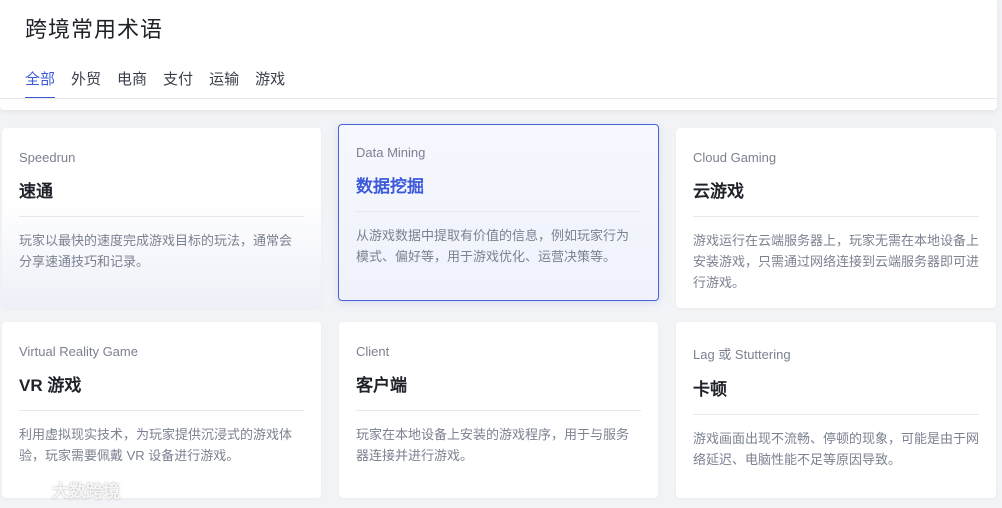  I want to click on watermark-logo-icon, so click(28, 489).